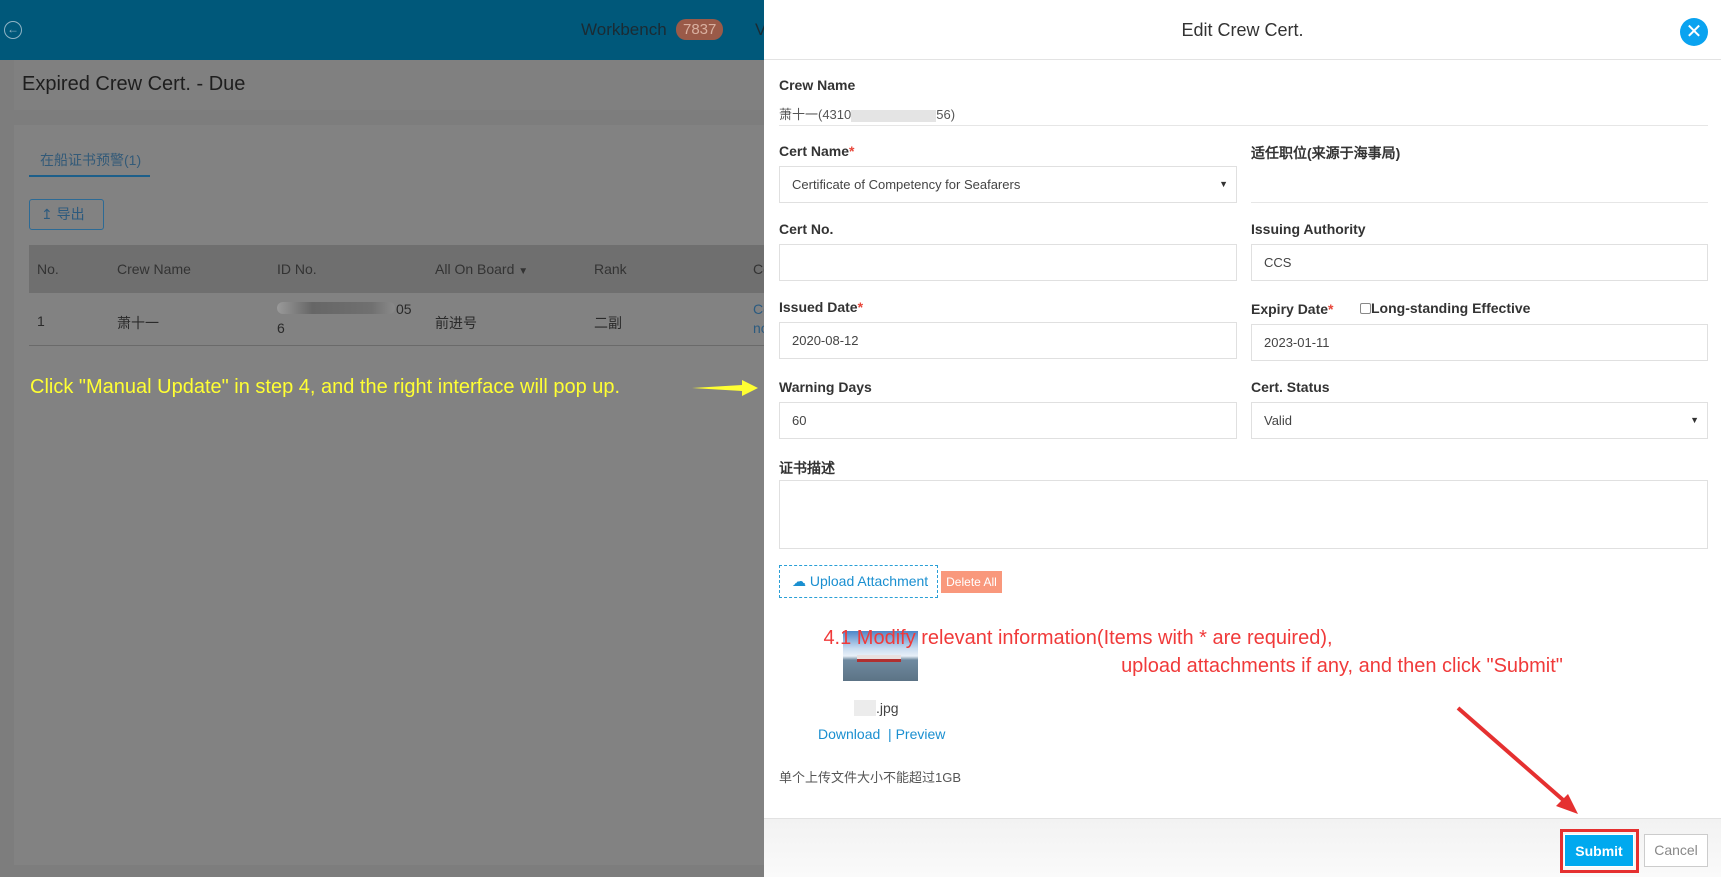 This screenshot has height=877, width=1721. I want to click on col-id-no: ID No., so click(297, 269).